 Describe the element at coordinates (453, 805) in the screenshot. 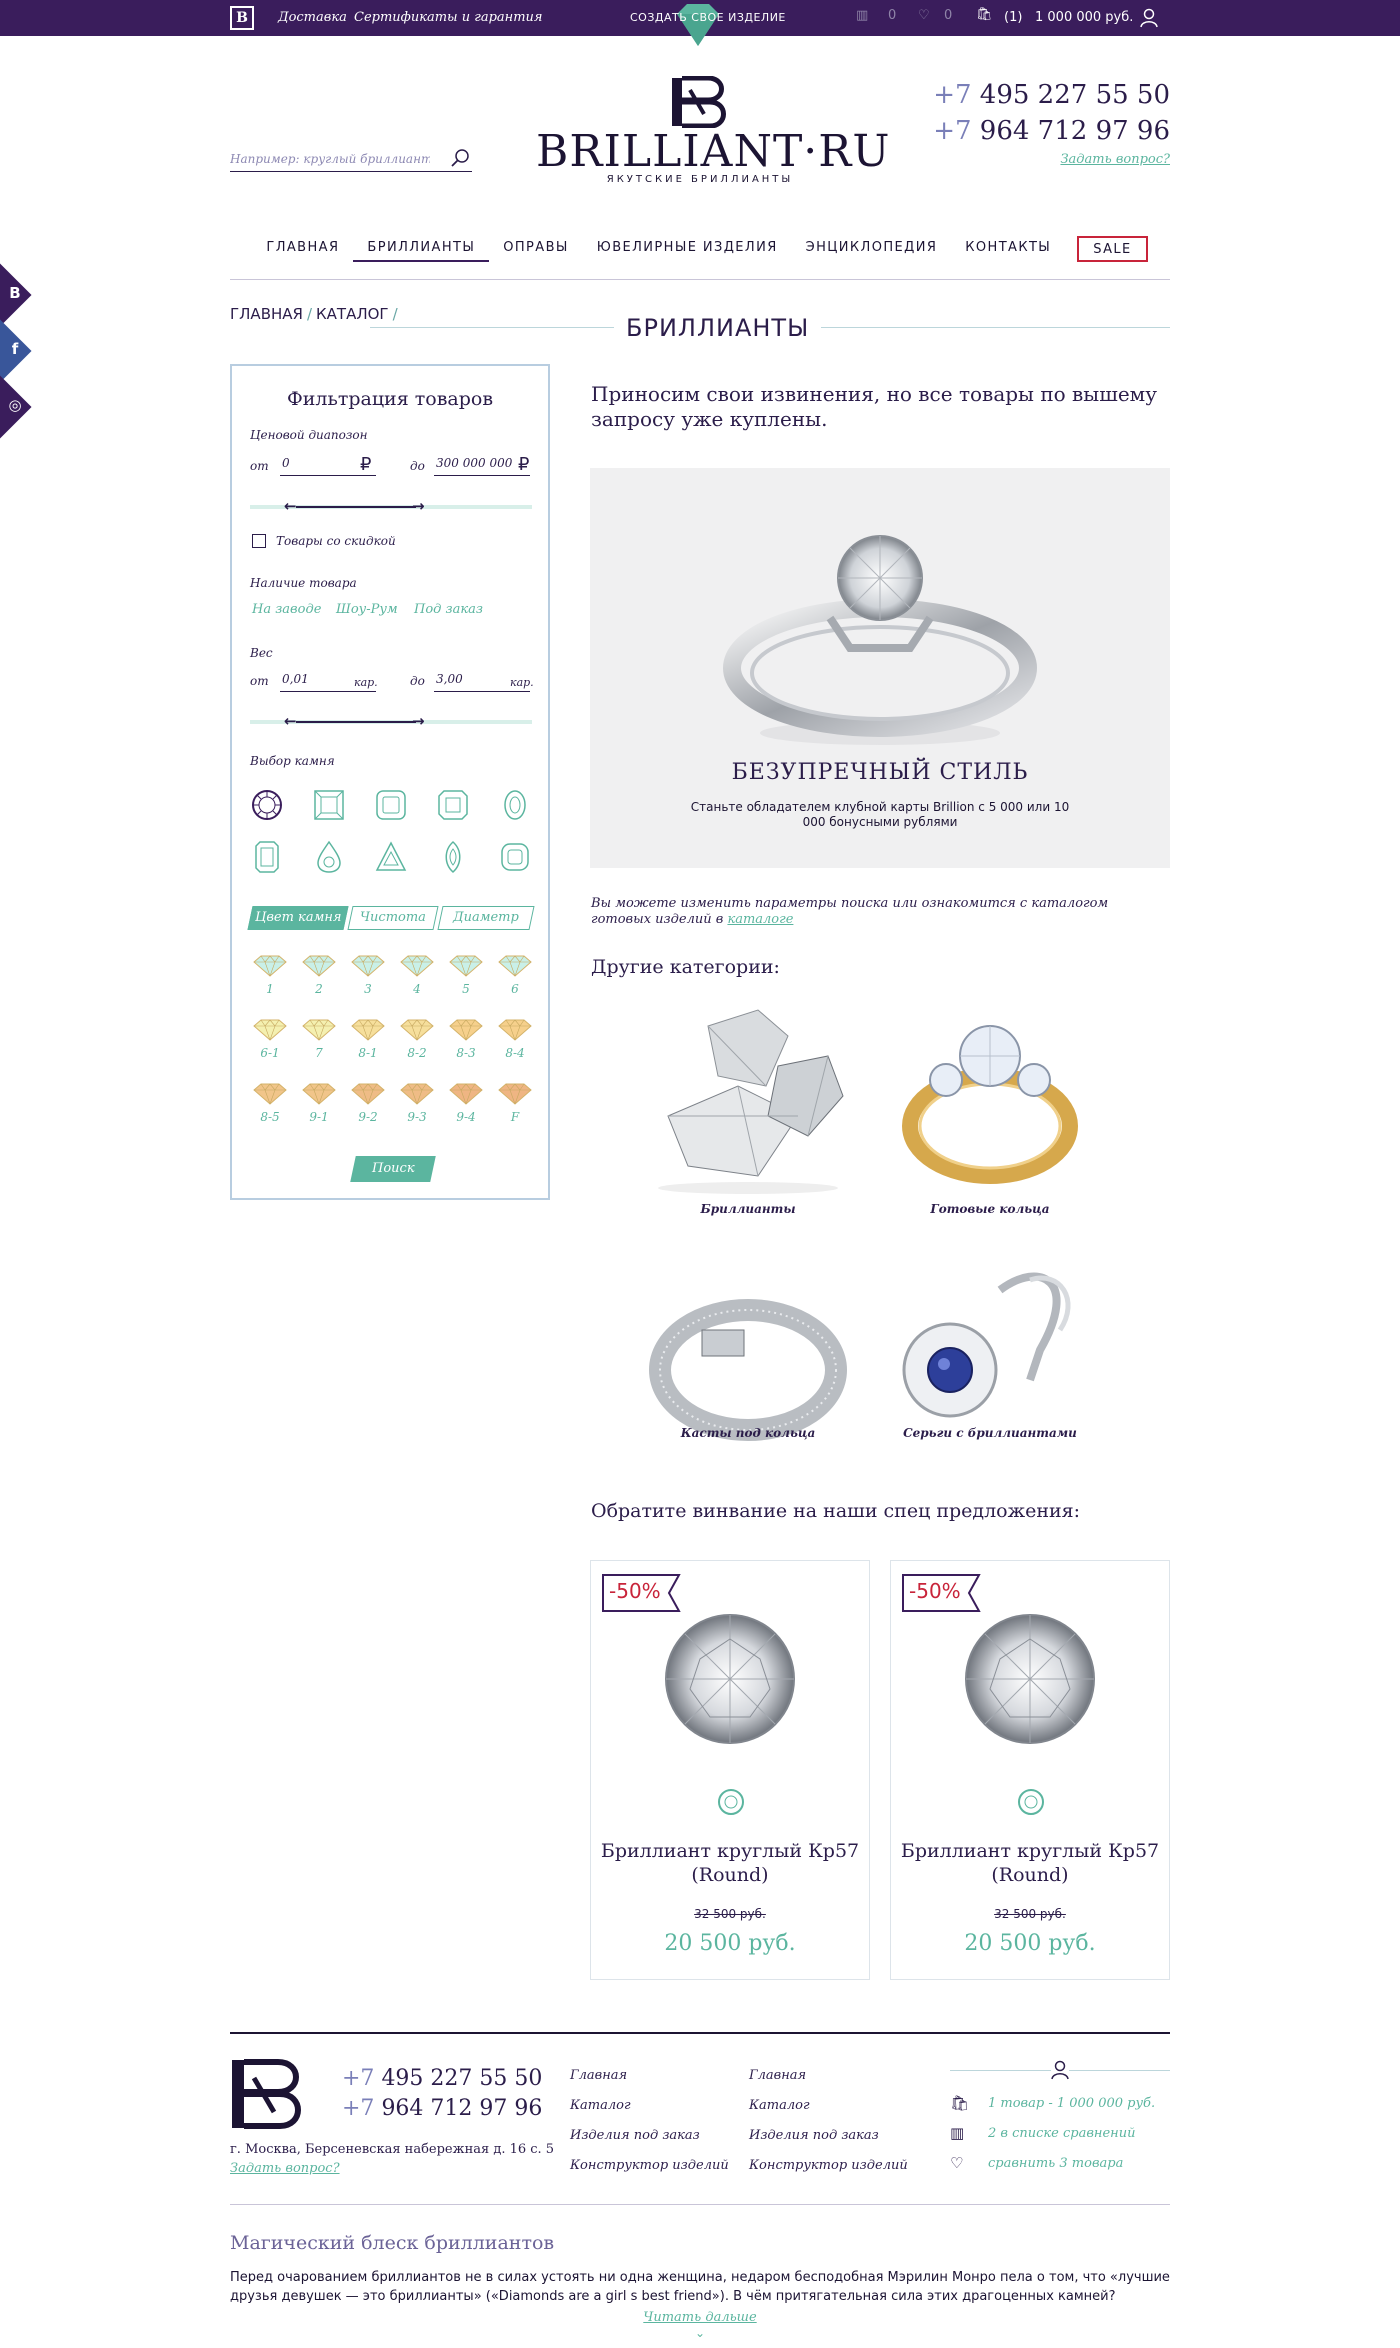

I see `asscher-shape-icon` at that location.